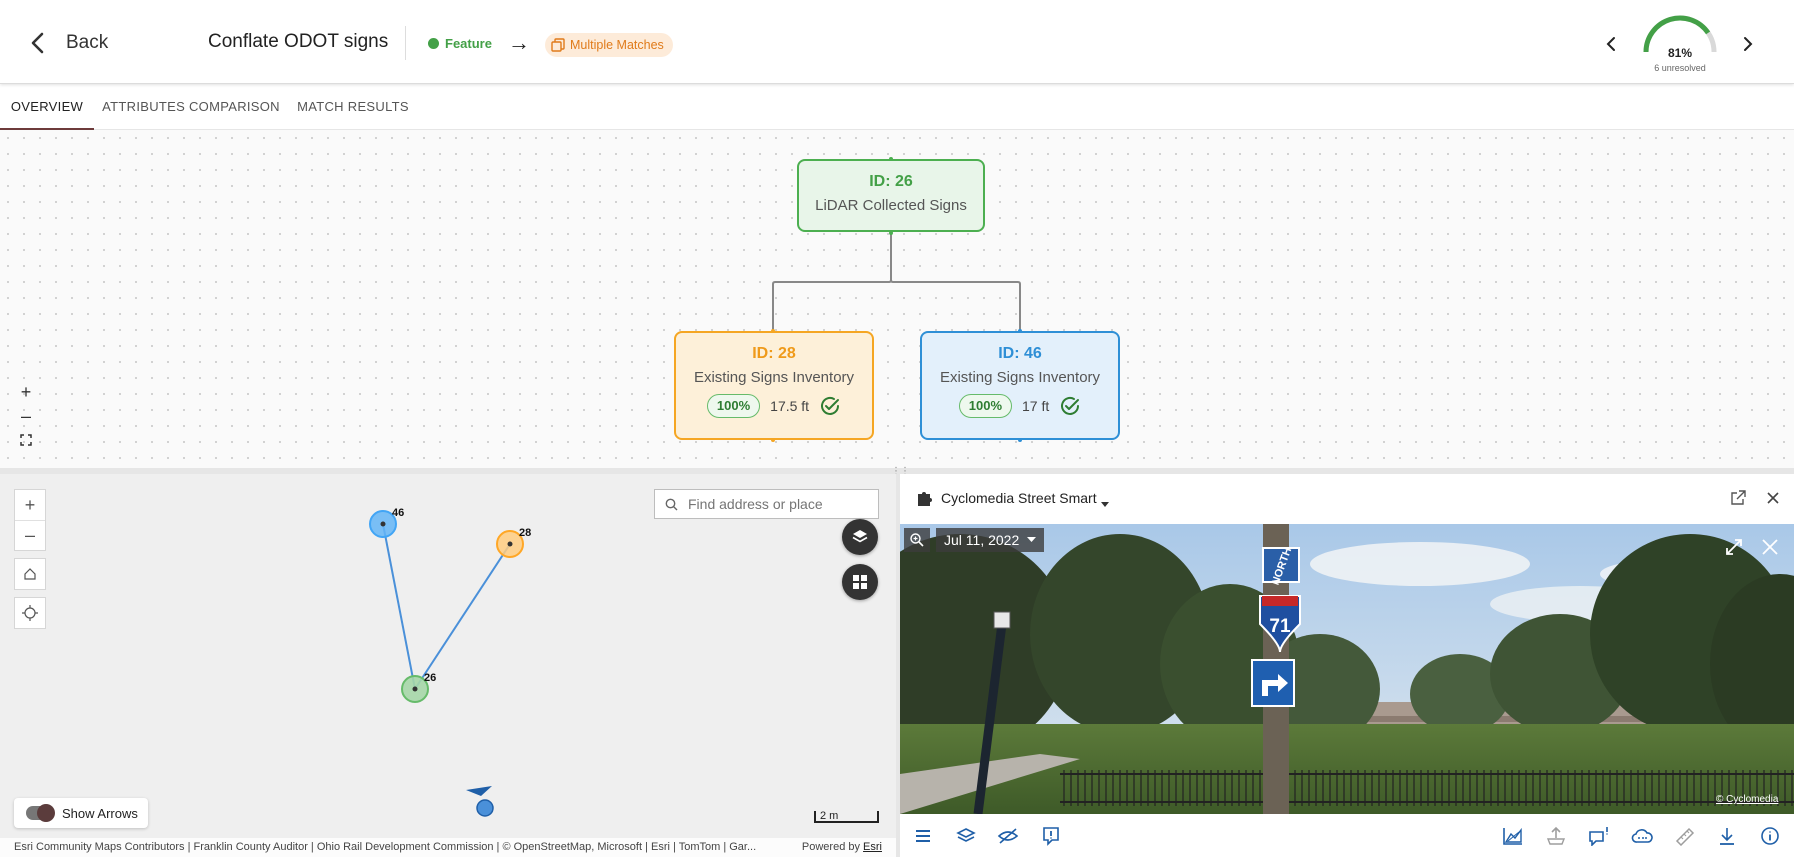 The image size is (1794, 857). Describe the element at coordinates (1734, 547) in the screenshot. I see `expand-viewer-button` at that location.